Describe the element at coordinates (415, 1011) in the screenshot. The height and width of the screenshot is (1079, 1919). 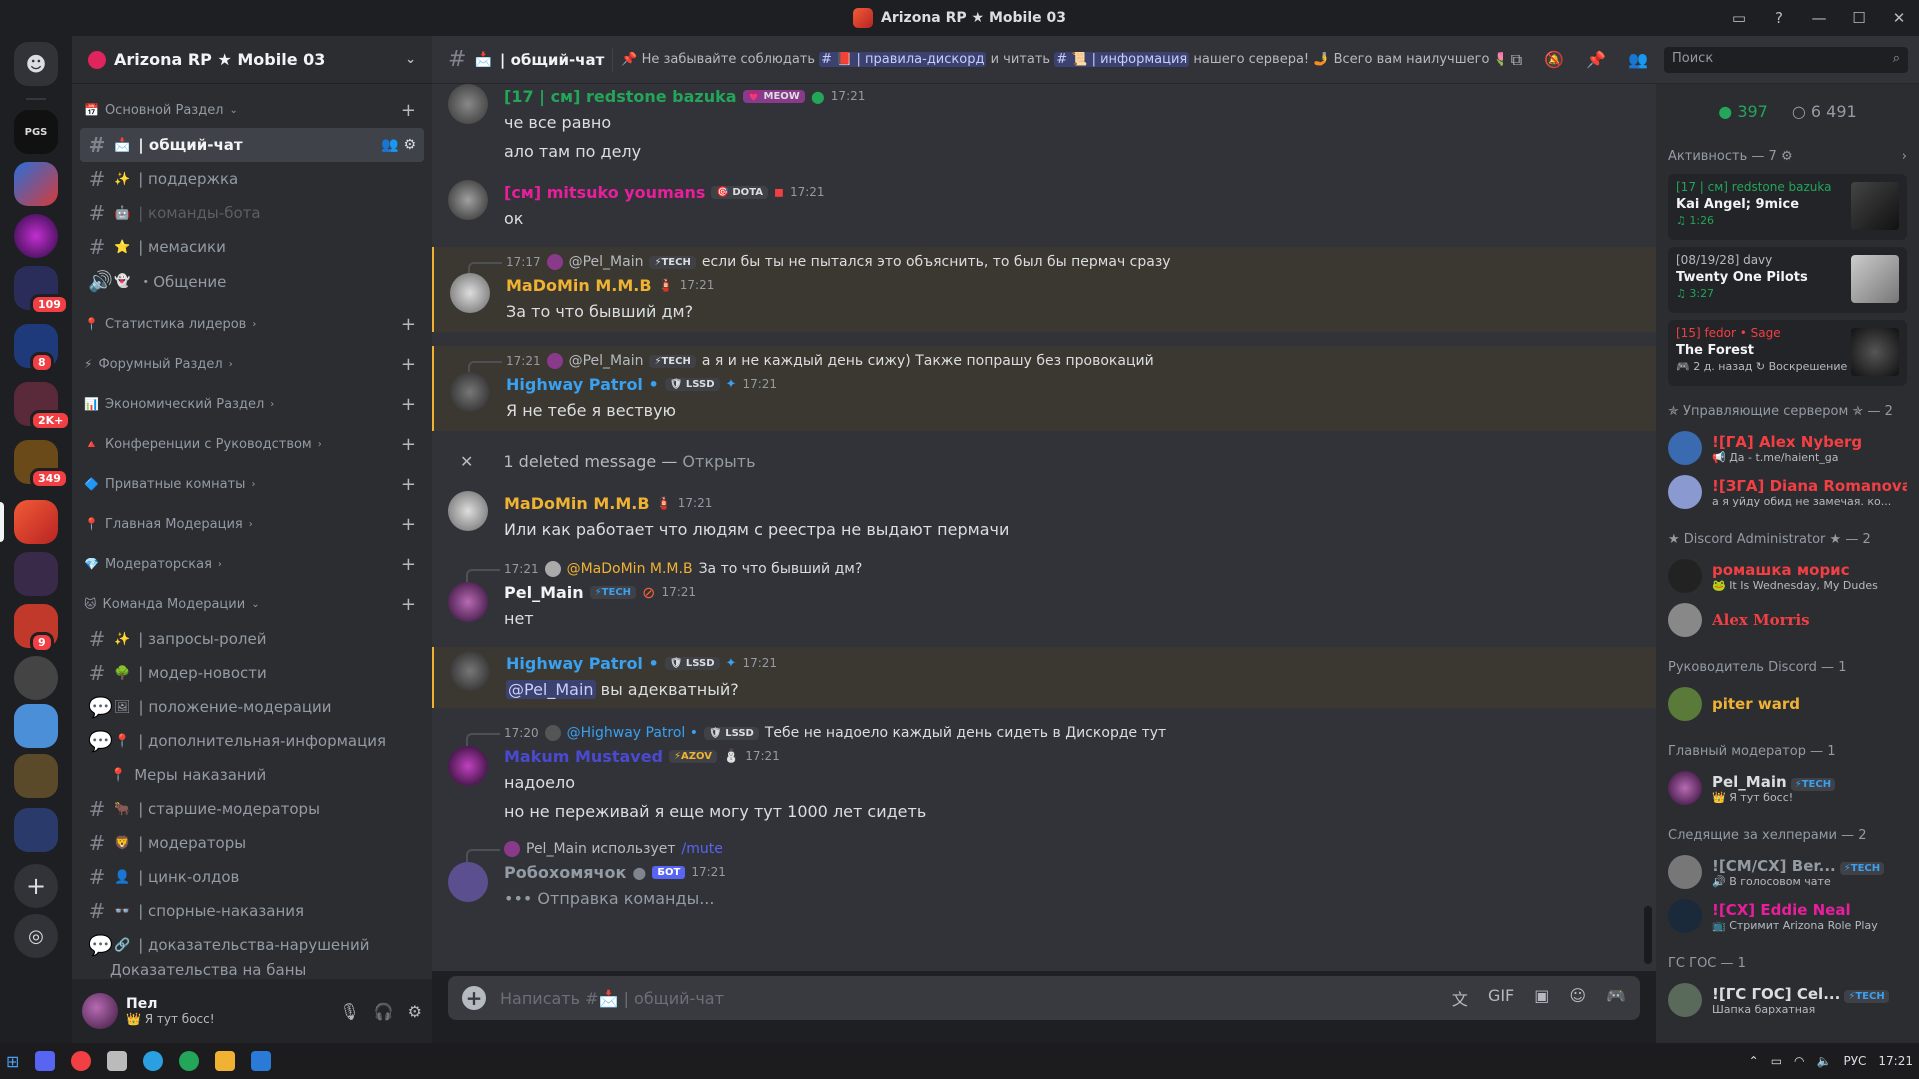
I see `gear-icon: ⚙` at that location.